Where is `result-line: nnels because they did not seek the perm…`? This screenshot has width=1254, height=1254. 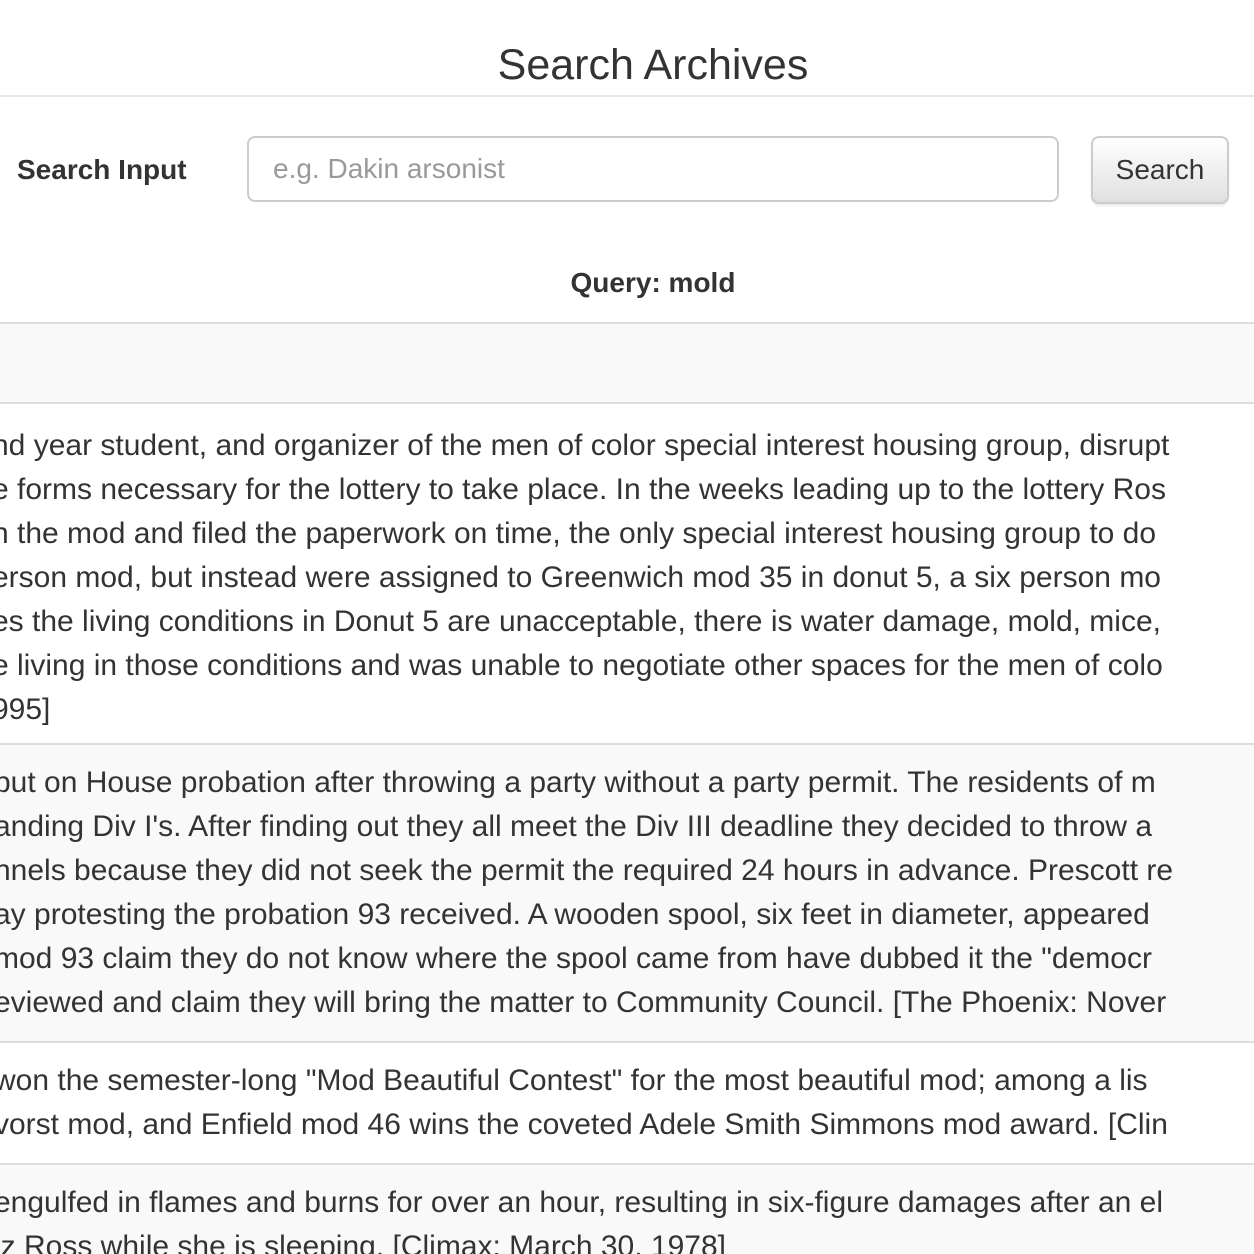 result-line: nnels because they did not seek the perm… is located at coordinates (587, 870).